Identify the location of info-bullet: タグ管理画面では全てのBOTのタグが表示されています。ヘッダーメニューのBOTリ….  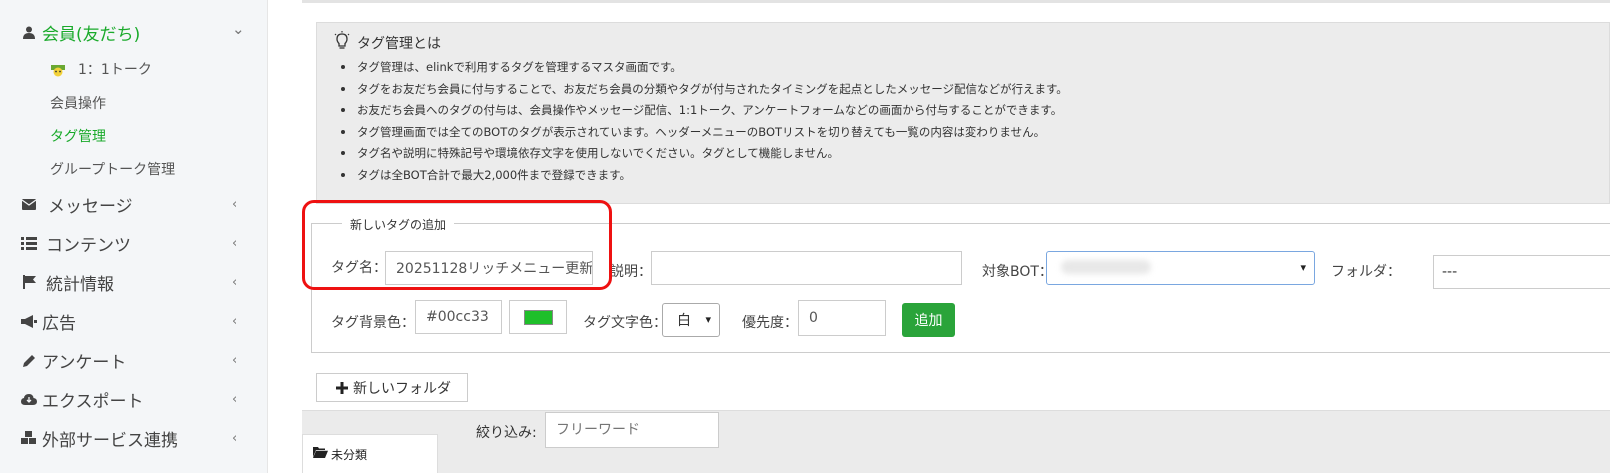
(693, 132).